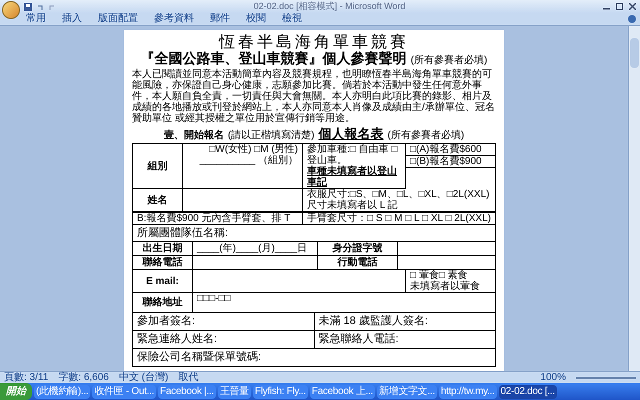 Image resolution: width=640 pixels, height=400 pixels. Describe the element at coordinates (445, 286) in the screenshot. I see `meal-note: 未填寫者以葷食` at that location.